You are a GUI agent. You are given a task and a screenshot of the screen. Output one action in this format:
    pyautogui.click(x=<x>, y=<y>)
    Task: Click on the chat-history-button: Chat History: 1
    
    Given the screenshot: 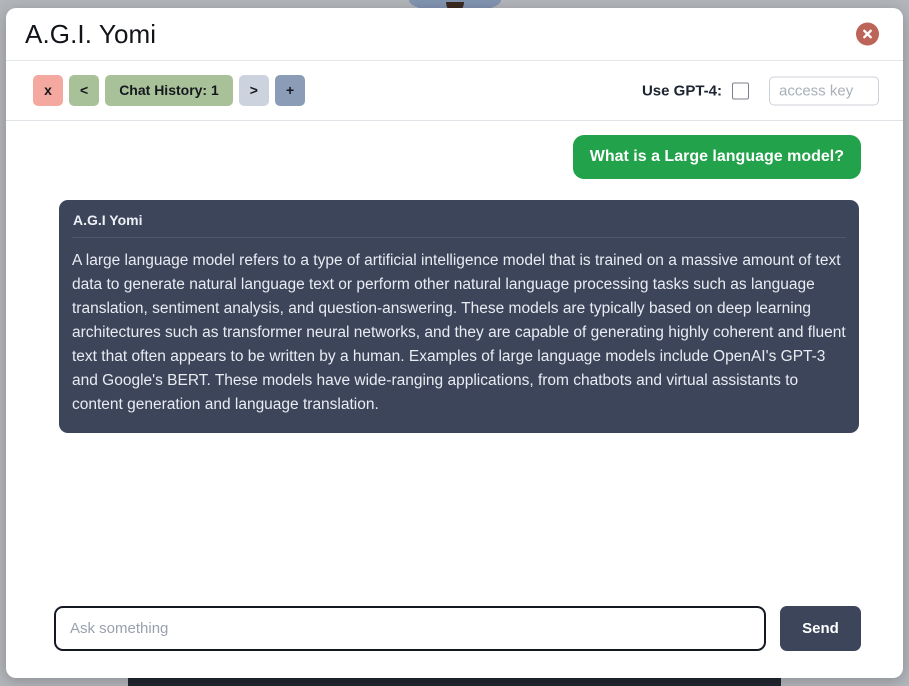 What is the action you would take?
    pyautogui.click(x=169, y=90)
    